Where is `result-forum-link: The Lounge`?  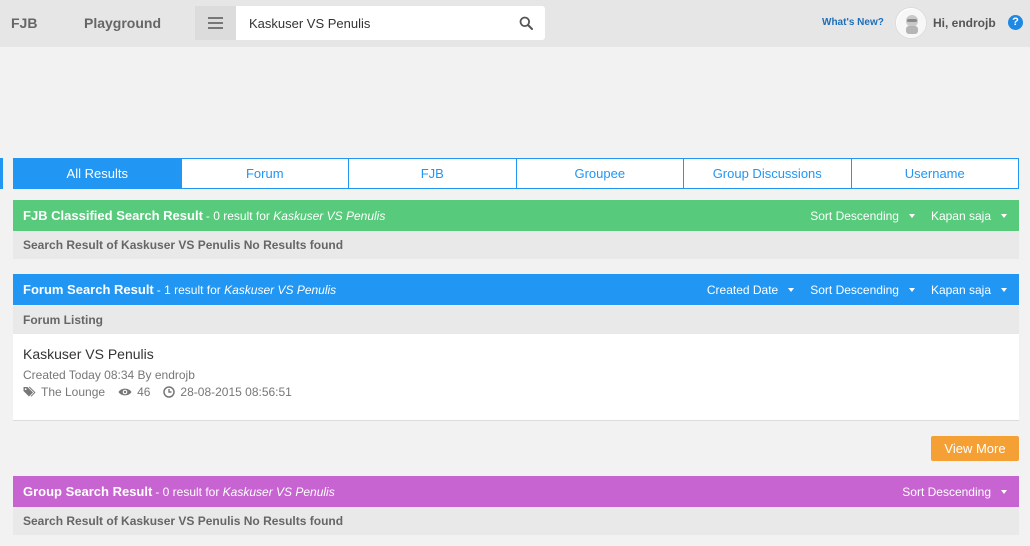 result-forum-link: The Lounge is located at coordinates (73, 392).